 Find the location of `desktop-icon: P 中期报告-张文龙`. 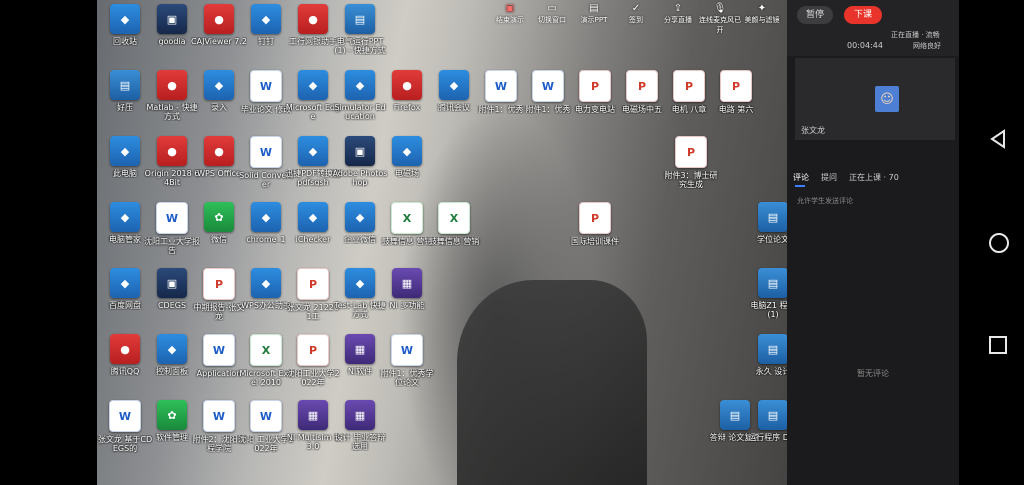

desktop-icon: P 中期报告-张文龙 is located at coordinates (219, 298).